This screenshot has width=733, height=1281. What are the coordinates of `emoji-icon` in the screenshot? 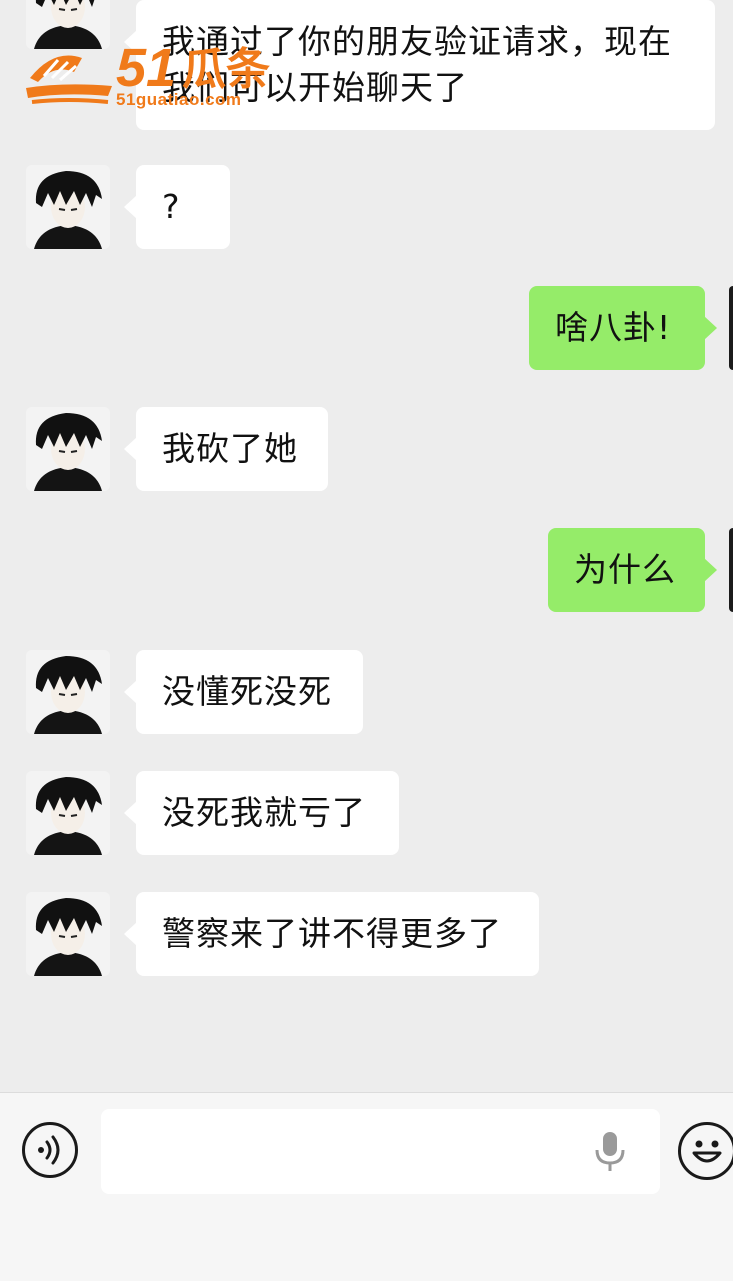 It's located at (707, 1151).